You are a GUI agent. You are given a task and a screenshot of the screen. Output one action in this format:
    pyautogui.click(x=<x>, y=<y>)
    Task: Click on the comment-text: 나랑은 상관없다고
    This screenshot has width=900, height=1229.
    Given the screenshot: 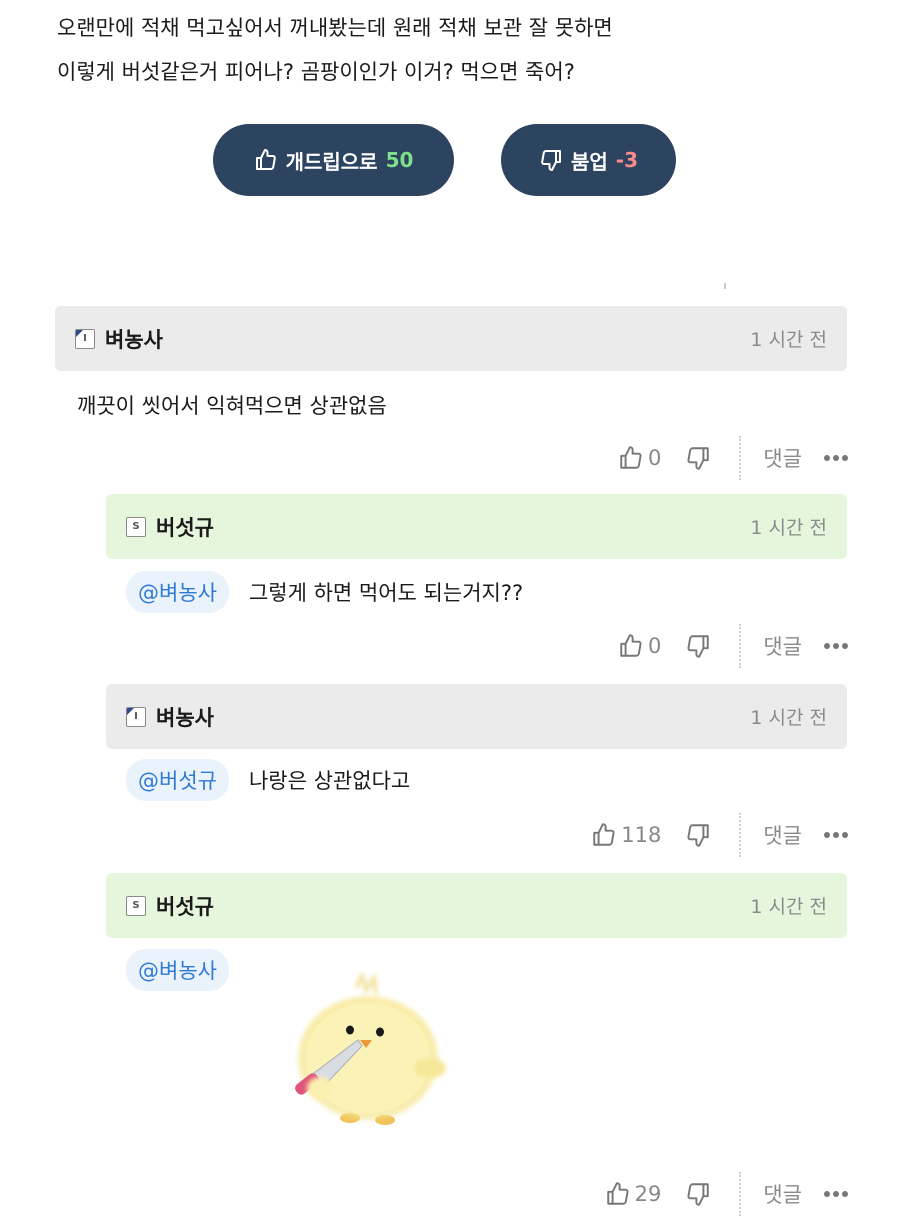 What is the action you would take?
    pyautogui.click(x=329, y=781)
    